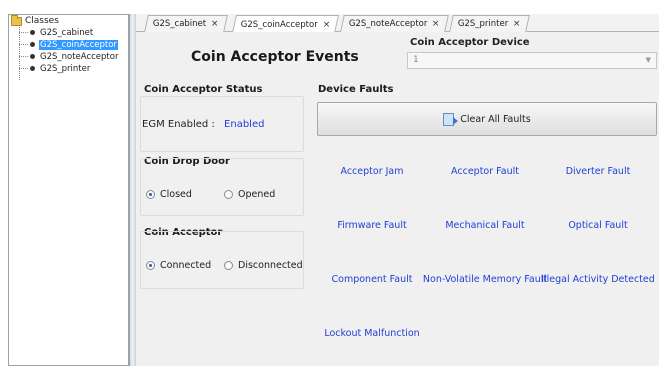 This screenshot has height=366, width=659. I want to click on fault-optical-fault: Optical Fault, so click(598, 225).